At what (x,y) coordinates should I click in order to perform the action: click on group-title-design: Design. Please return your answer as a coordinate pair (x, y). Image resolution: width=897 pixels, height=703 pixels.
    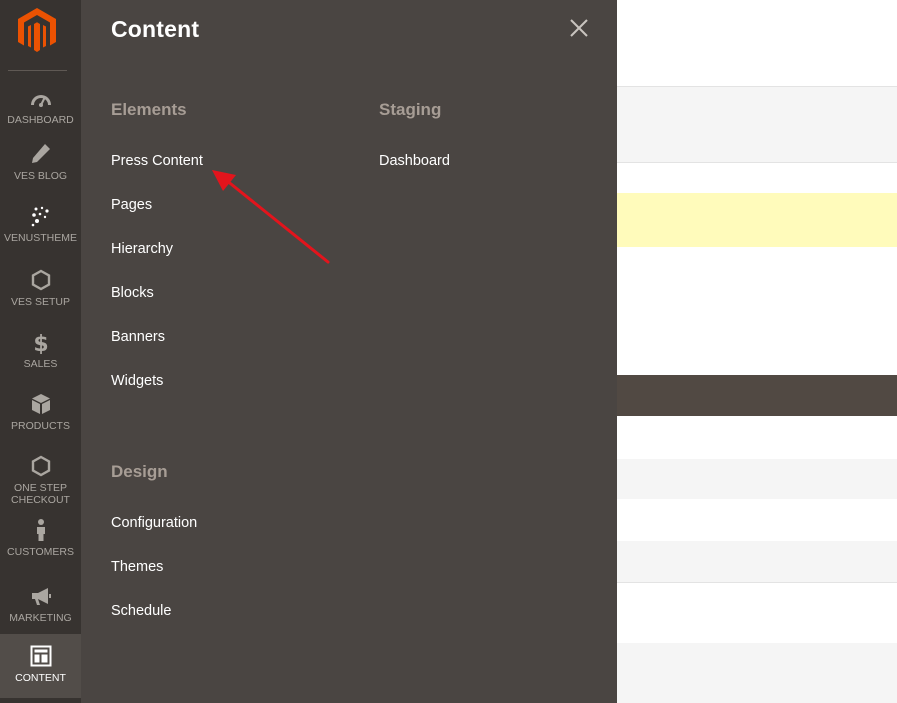
    Looking at the image, I should click on (139, 471).